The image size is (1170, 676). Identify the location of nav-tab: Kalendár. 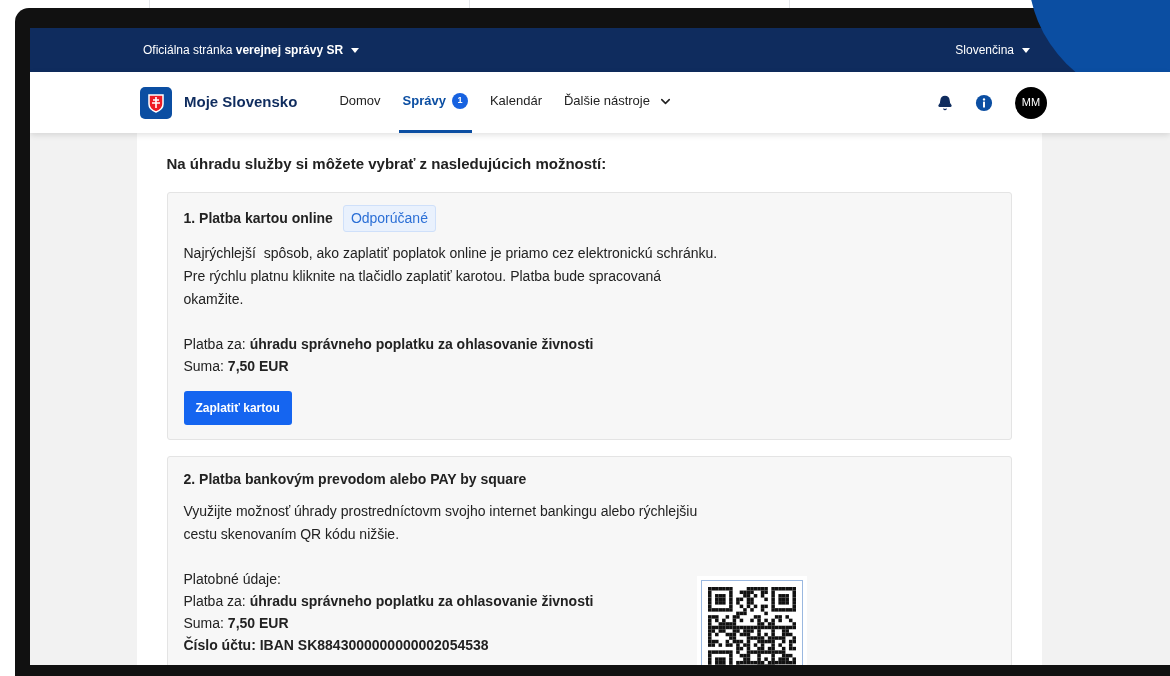
(515, 102).